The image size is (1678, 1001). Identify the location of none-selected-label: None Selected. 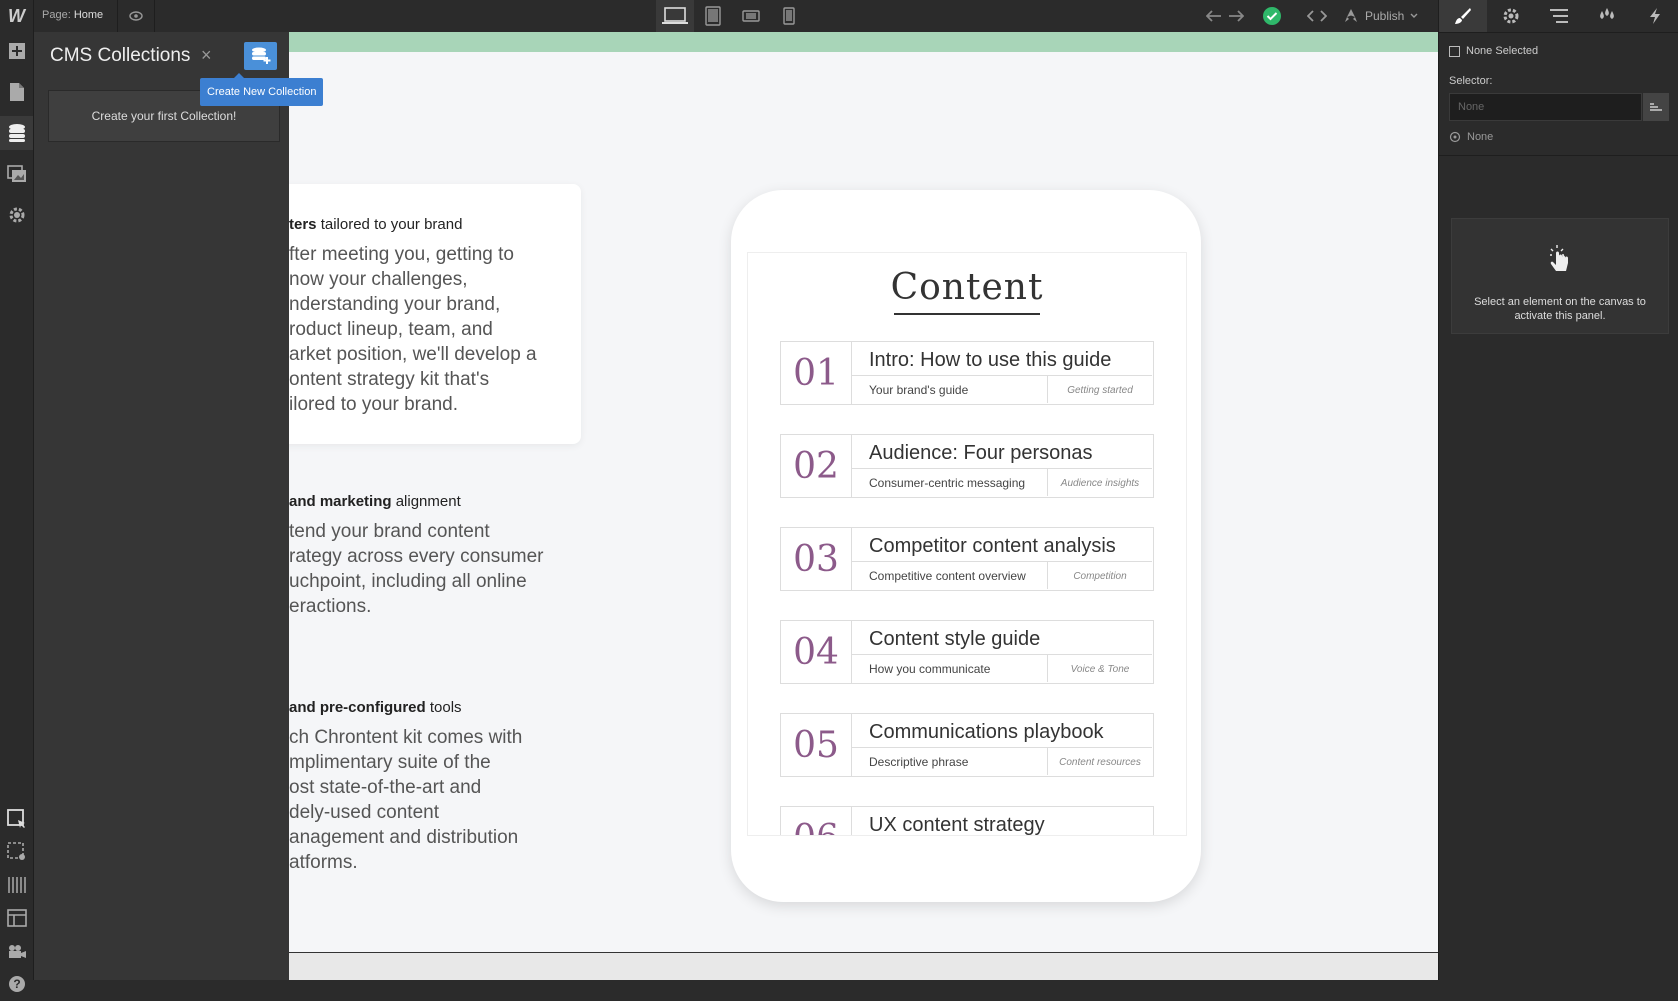
(1502, 51).